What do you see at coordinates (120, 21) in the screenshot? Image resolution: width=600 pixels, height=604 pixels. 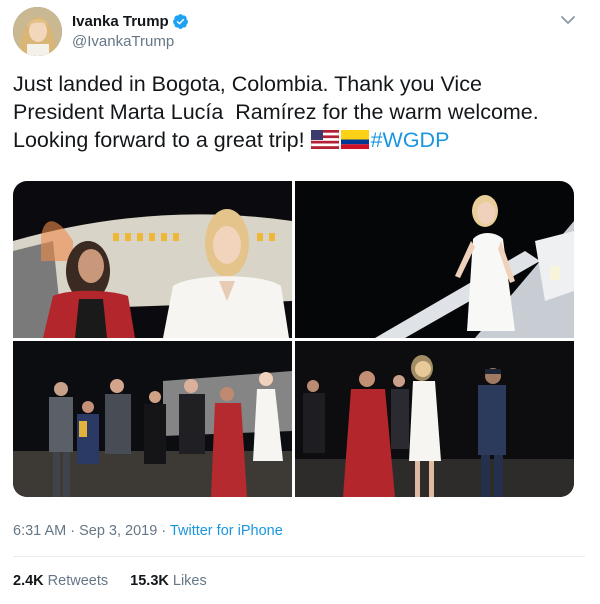 I see `display-name: Ivanka Trump` at bounding box center [120, 21].